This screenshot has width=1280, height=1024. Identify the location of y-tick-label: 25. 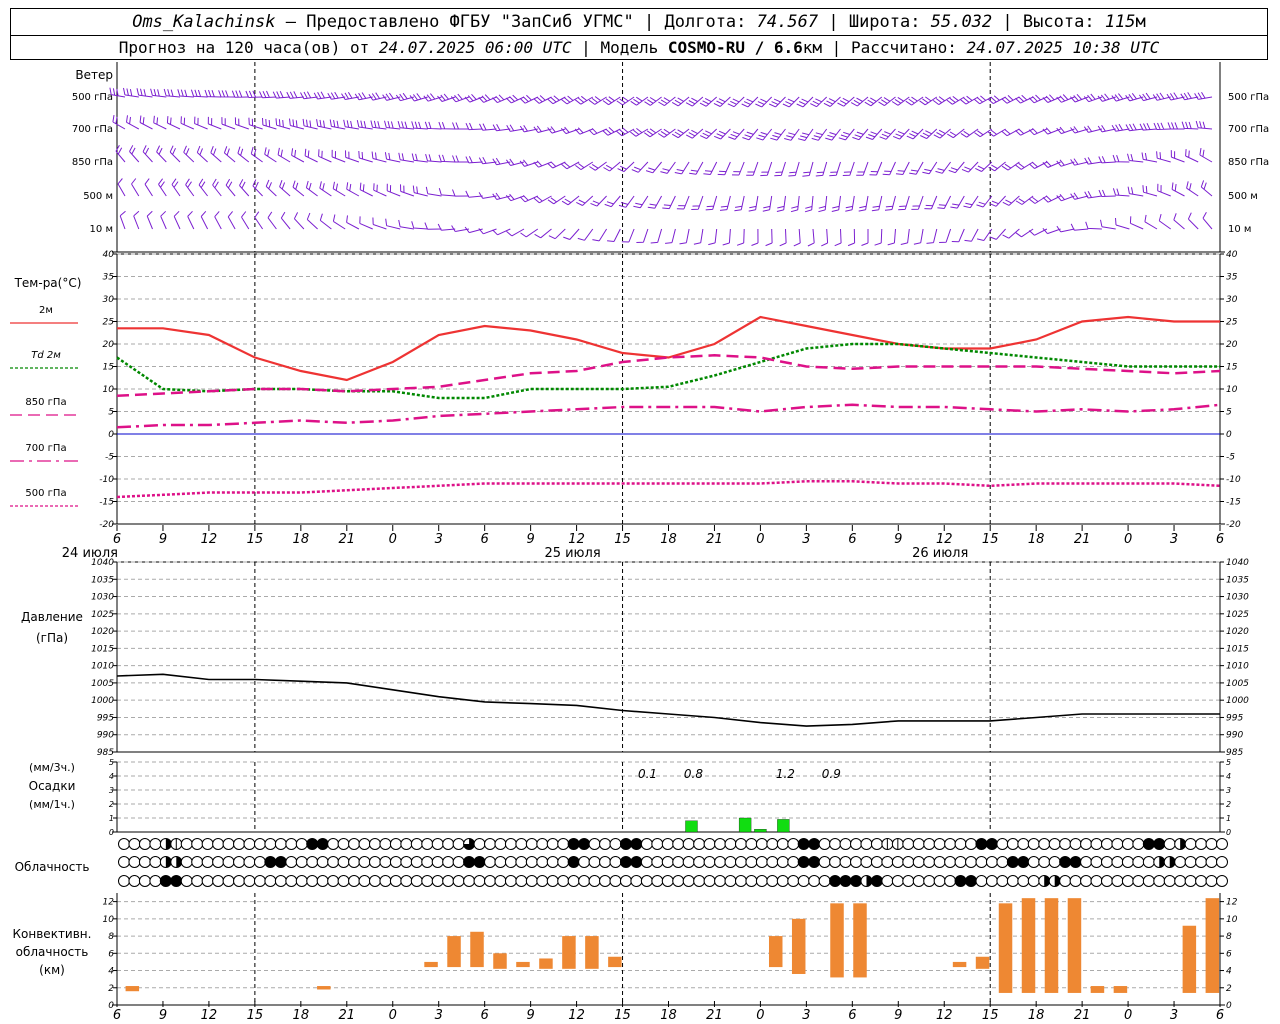
(109, 323).